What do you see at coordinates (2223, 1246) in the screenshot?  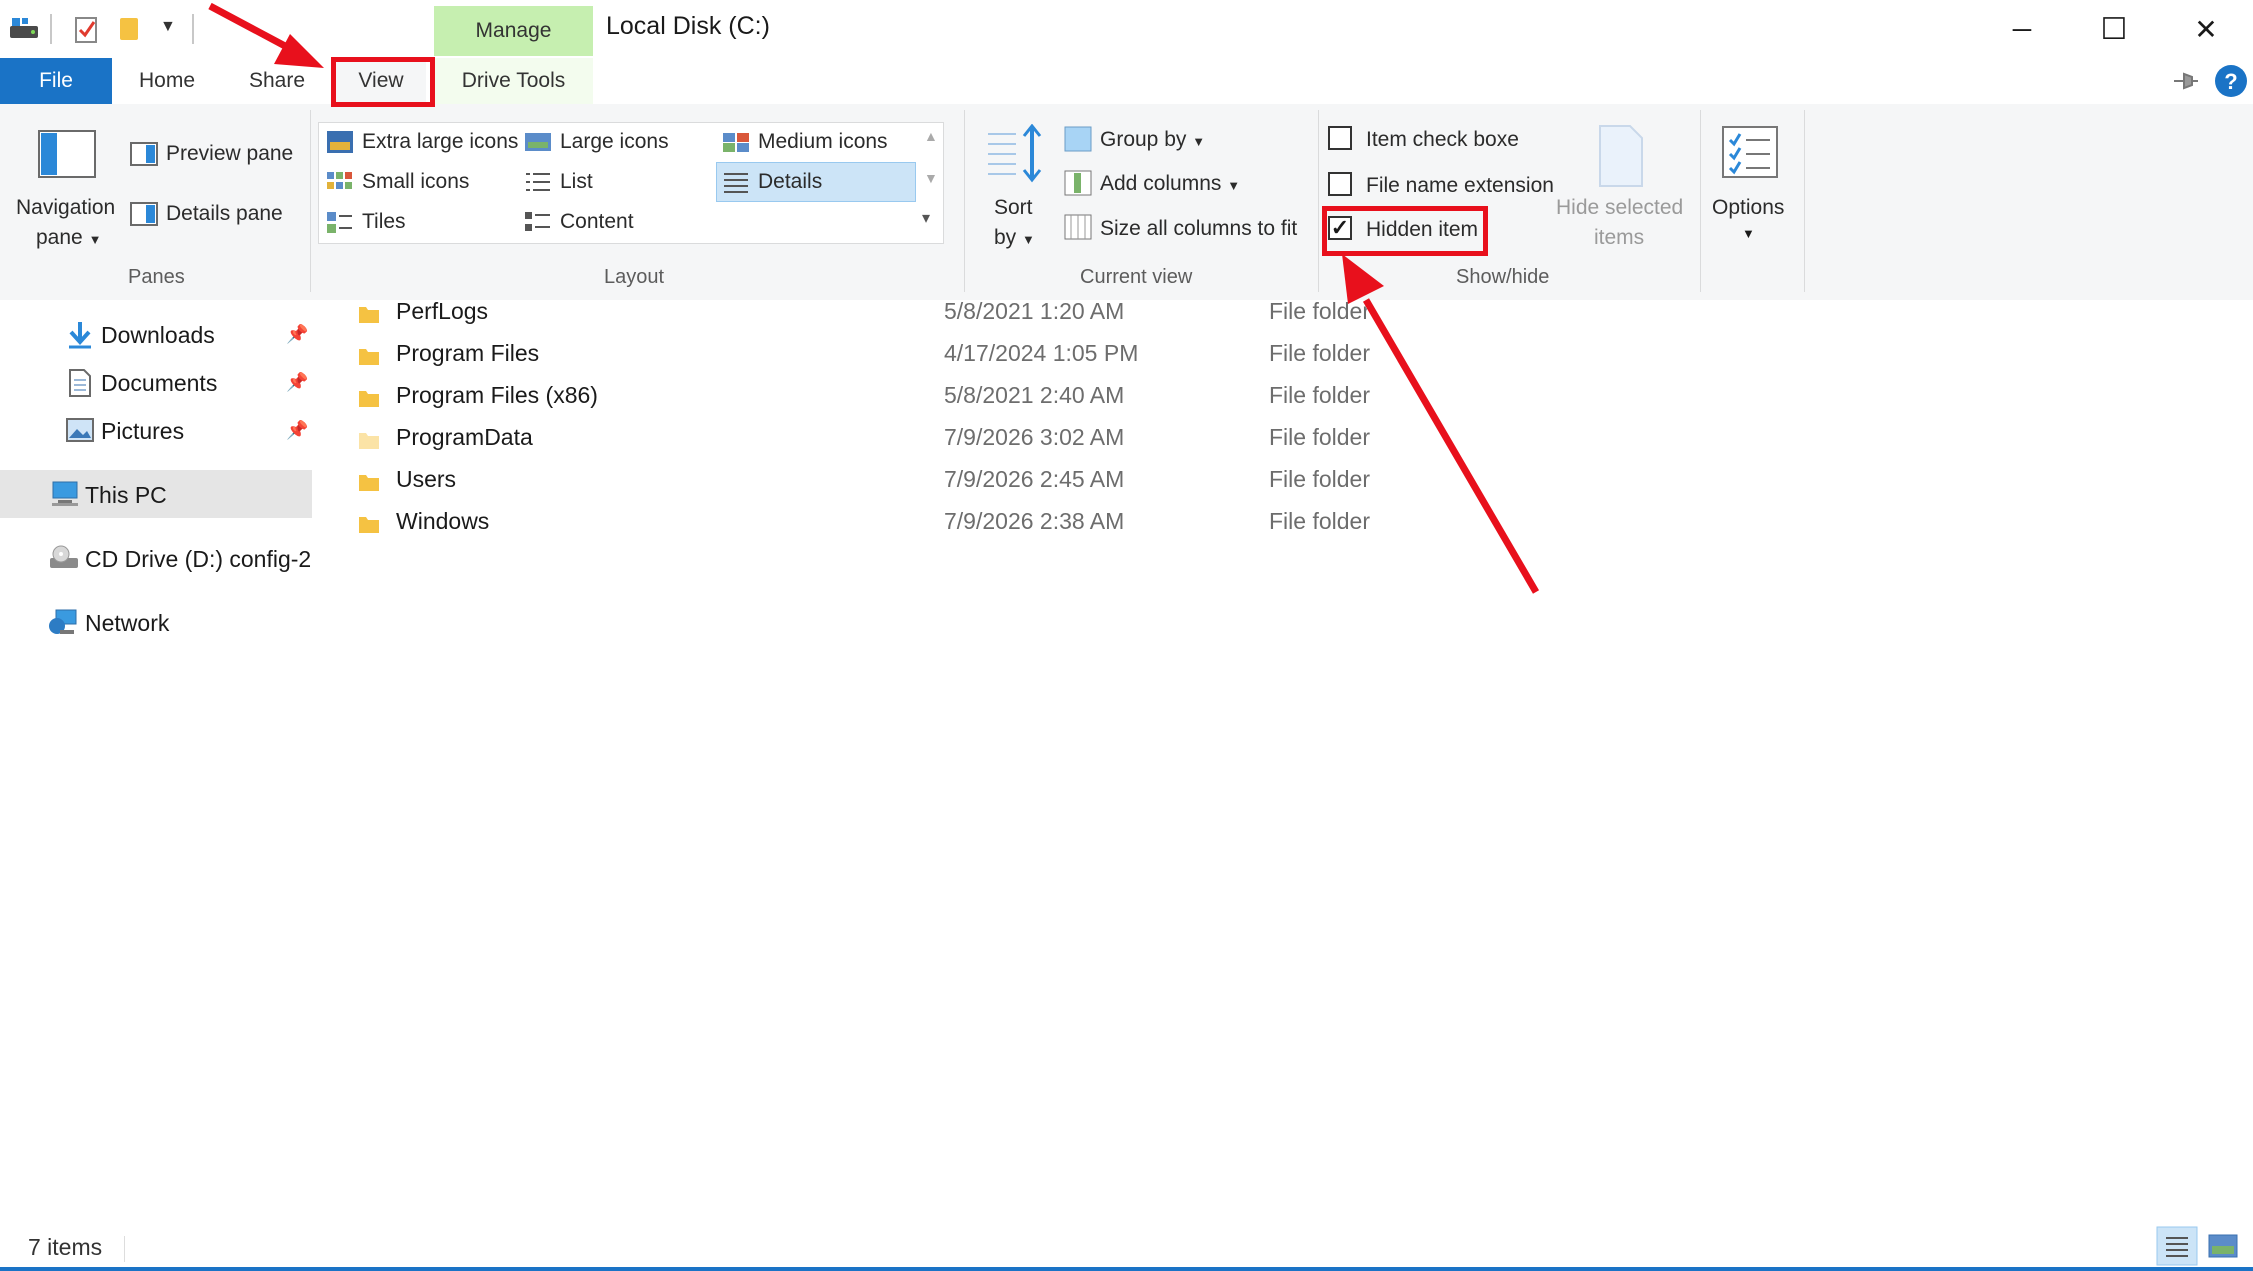 I see `large-icons-view-icon` at bounding box center [2223, 1246].